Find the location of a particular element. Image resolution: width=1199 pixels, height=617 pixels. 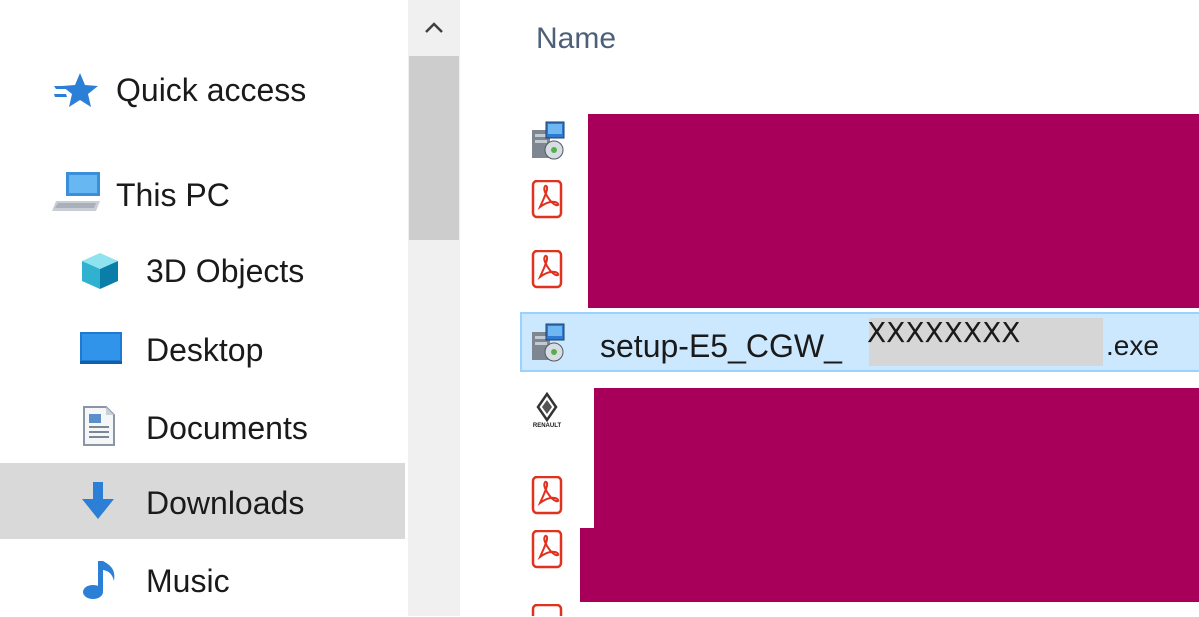

nav-label-this-pc: This PC is located at coordinates (173, 195).